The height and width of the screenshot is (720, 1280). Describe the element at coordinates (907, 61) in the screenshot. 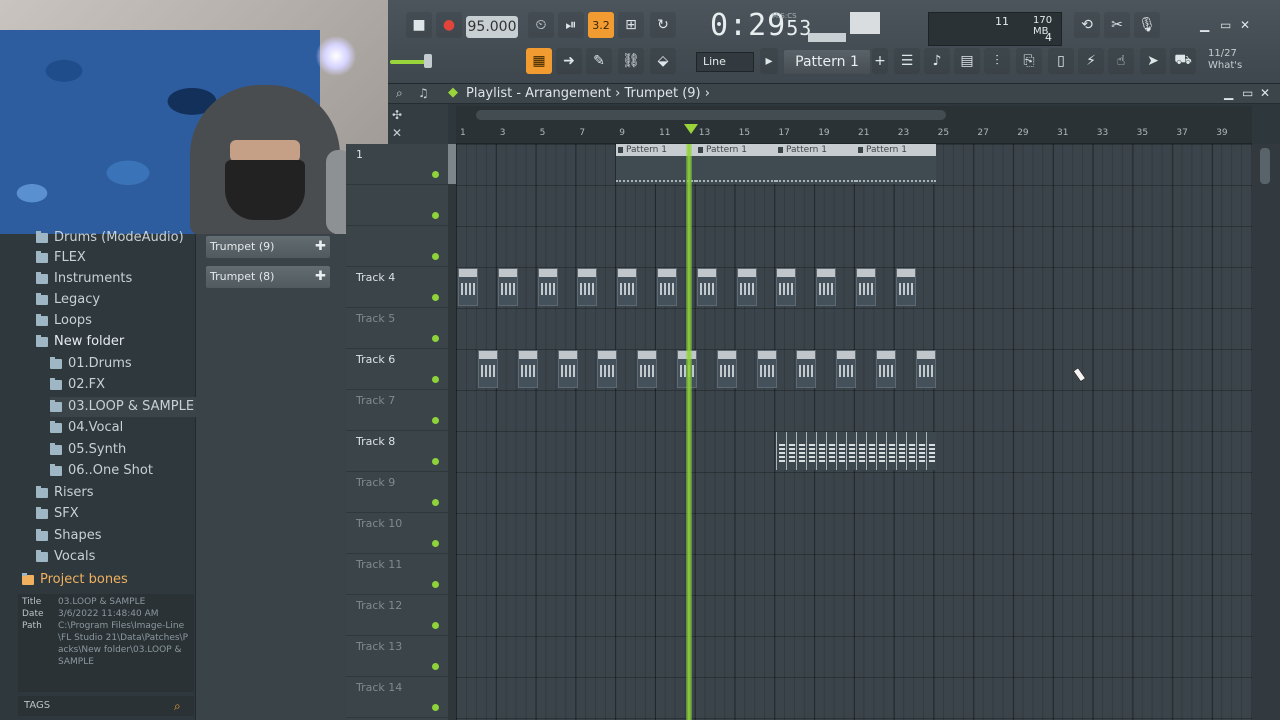

I see `playlist-icon: ☰` at that location.